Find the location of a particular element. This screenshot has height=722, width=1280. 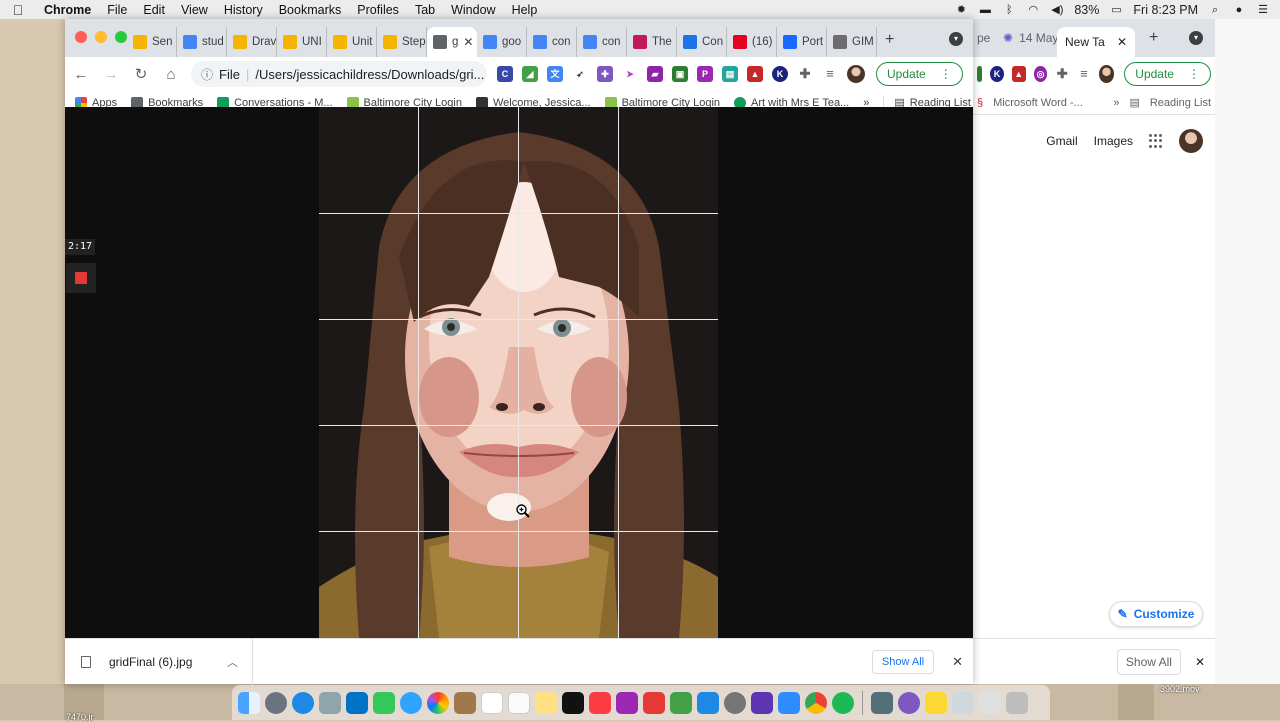

gear-app-icon is located at coordinates (909, 702).